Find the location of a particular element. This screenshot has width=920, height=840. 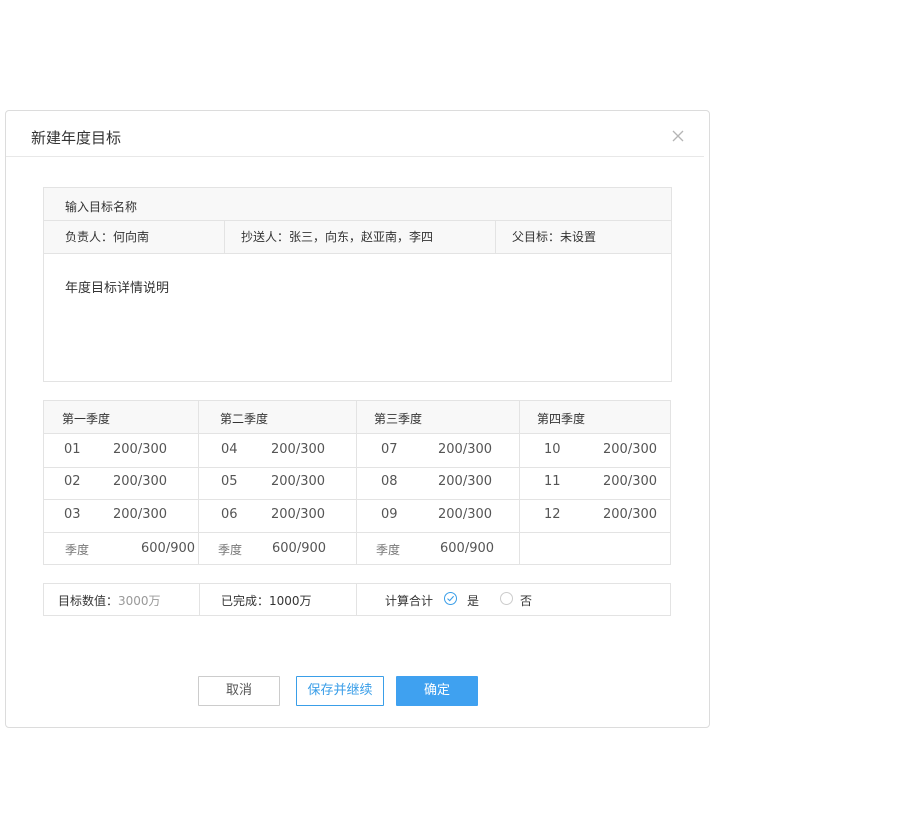

target-value-input: 3000万 is located at coordinates (139, 600).